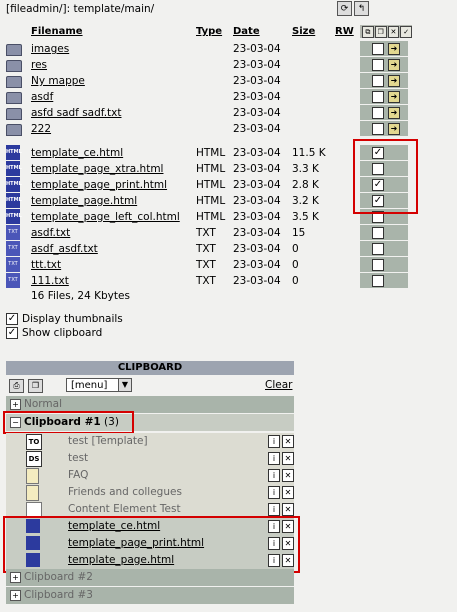  I want to click on file-name: ttt.txt, so click(46, 265).